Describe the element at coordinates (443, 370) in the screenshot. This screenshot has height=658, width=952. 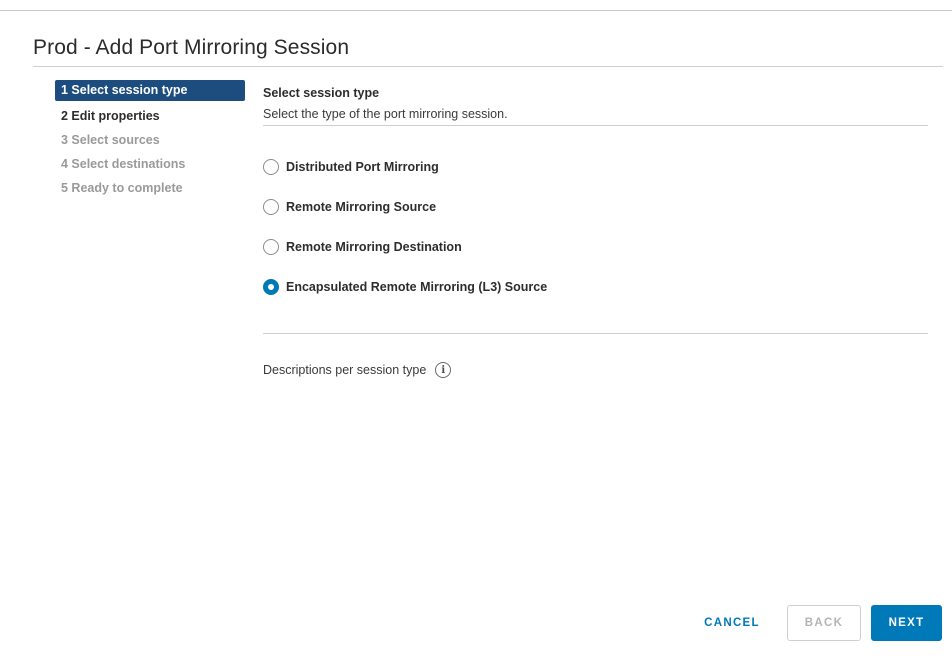
I see `info-icon: i` at that location.